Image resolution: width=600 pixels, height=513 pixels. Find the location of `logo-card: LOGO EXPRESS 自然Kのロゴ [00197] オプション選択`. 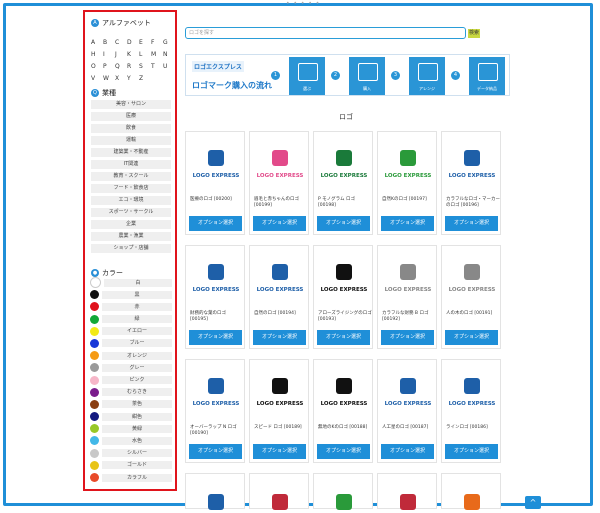

logo-card: LOGO EXPRESS 自然Kのロゴ [00197] オプション選択 is located at coordinates (407, 183).